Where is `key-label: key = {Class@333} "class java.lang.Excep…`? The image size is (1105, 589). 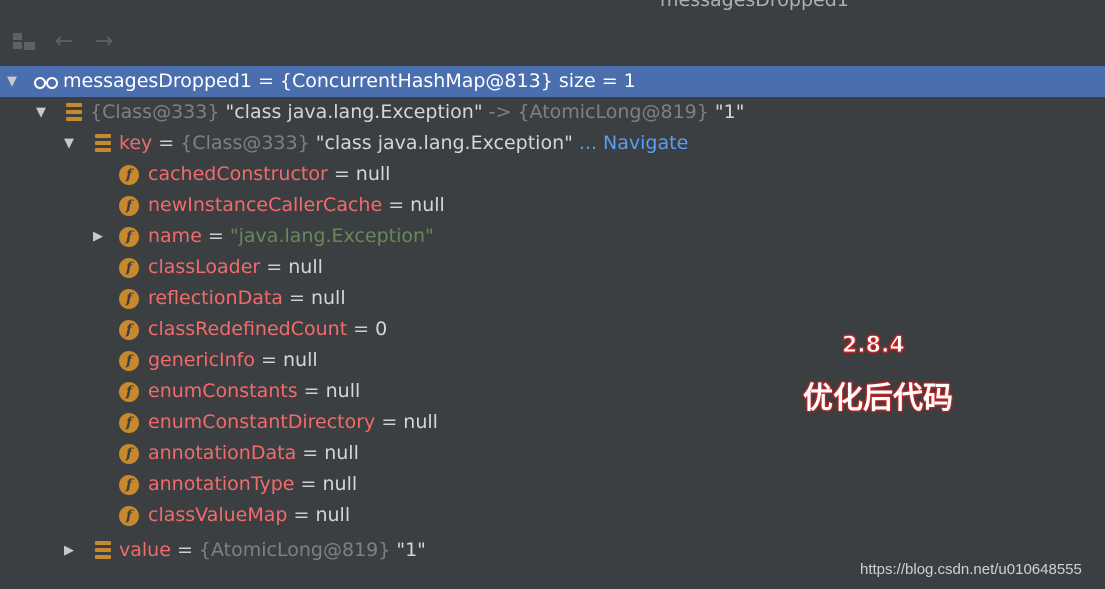
key-label: key = {Class@333} "class java.lang.Excep… is located at coordinates (404, 143).